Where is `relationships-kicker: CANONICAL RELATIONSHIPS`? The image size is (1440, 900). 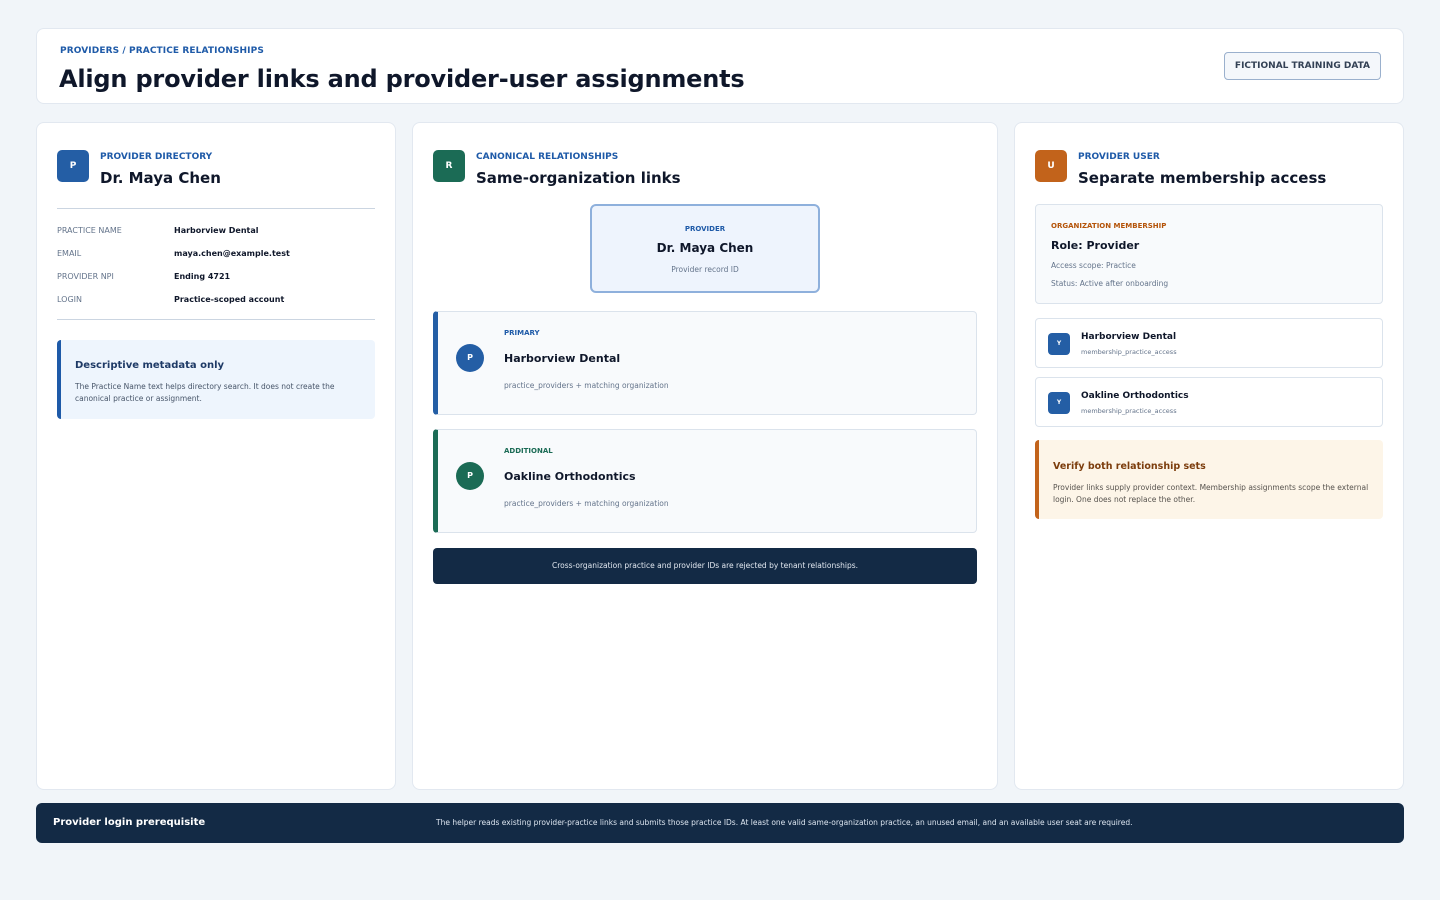
relationships-kicker: CANONICAL RELATIONSHIPS is located at coordinates (547, 157).